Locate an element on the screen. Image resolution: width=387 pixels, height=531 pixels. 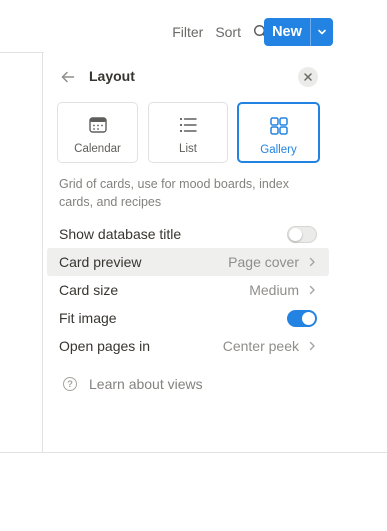
arrow-left-icon is located at coordinates (68, 77).